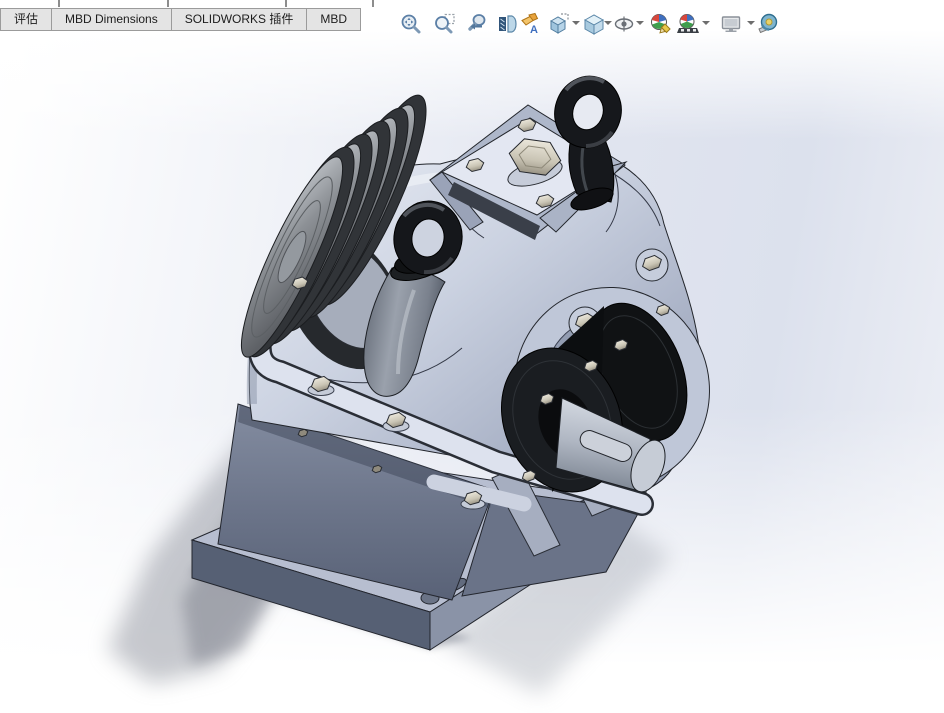  Describe the element at coordinates (608, 23) in the screenshot. I see `display-style-dropdown-arrow` at that location.